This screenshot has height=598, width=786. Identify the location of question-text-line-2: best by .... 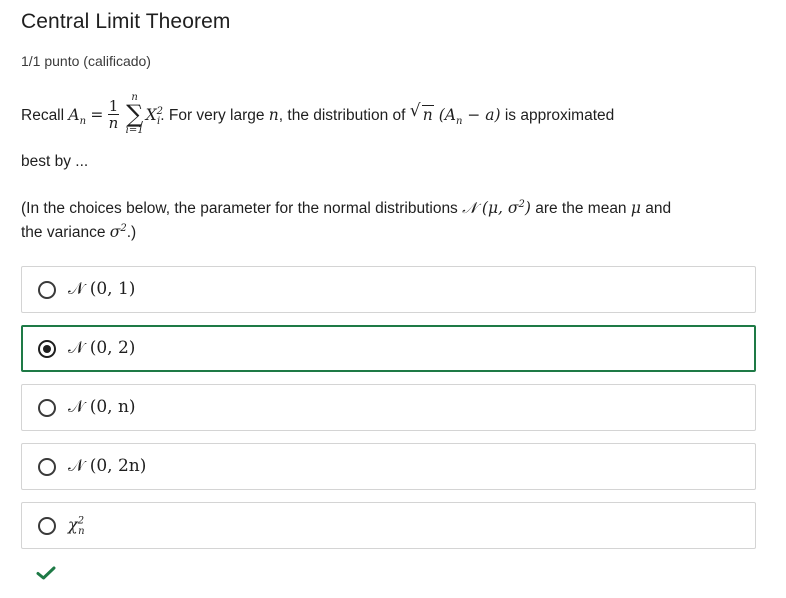
(55, 161).